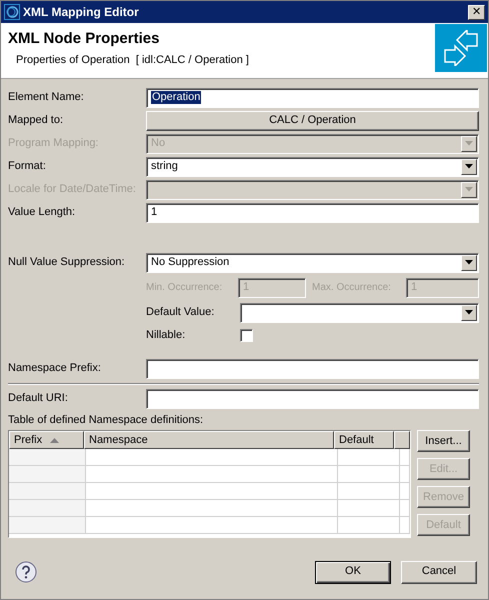 This screenshot has height=600, width=489. I want to click on field-label: Value Length:, so click(42, 213).